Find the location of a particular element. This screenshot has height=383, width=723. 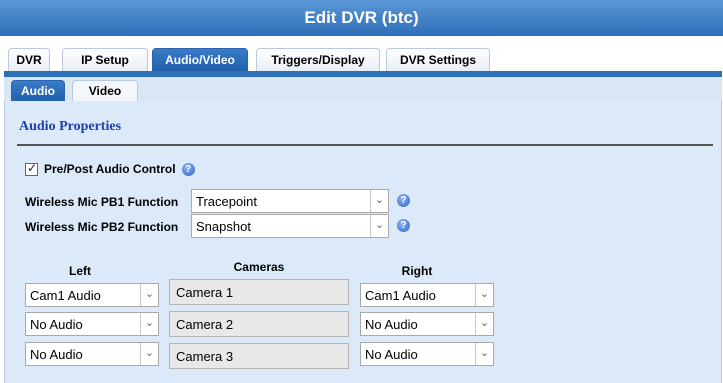

section-title: Audio Properties is located at coordinates (70, 126).